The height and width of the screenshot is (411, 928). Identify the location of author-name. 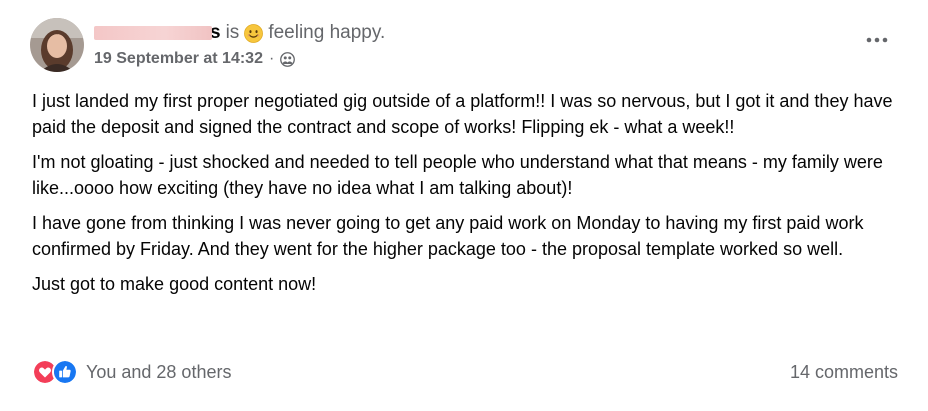
(153, 33).